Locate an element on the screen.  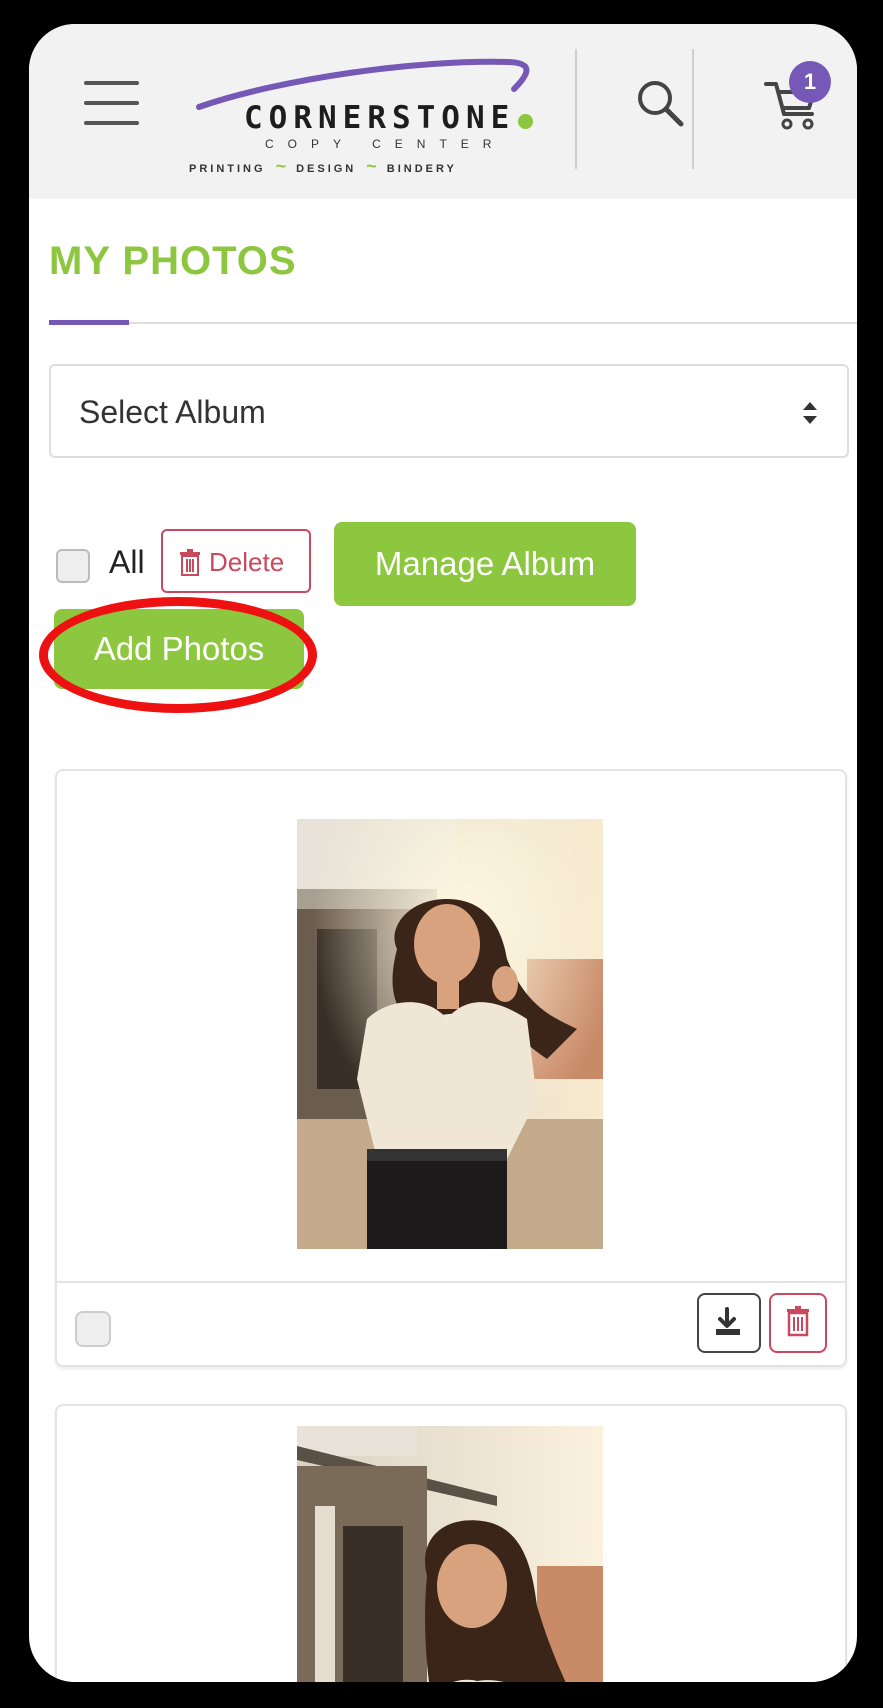
page-title: MY PHOTOS is located at coordinates (173, 261).